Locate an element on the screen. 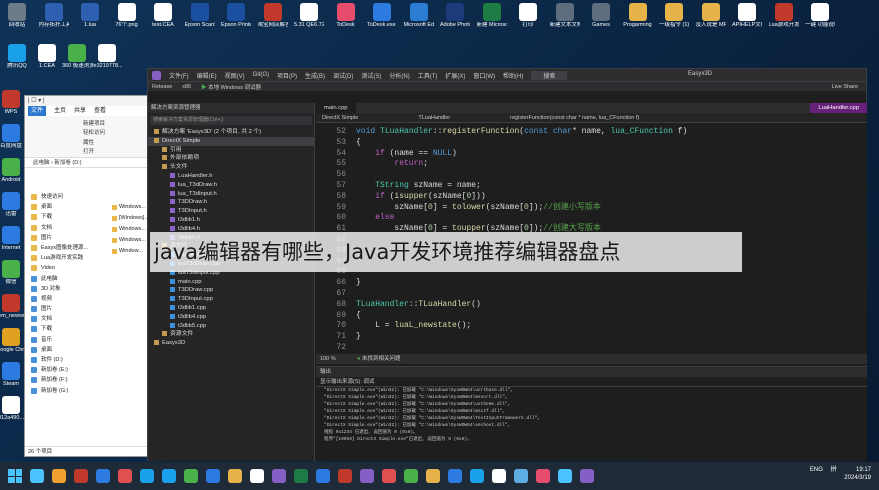  ribbon-tab-share: 共享 is located at coordinates (80, 111).